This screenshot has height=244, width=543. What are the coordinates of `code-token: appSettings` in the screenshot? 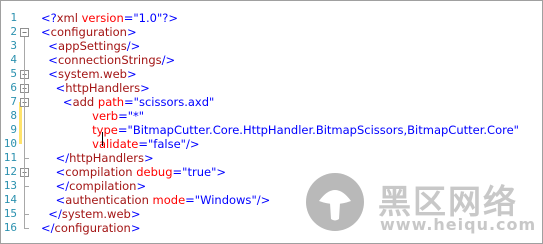 It's located at (92, 46).